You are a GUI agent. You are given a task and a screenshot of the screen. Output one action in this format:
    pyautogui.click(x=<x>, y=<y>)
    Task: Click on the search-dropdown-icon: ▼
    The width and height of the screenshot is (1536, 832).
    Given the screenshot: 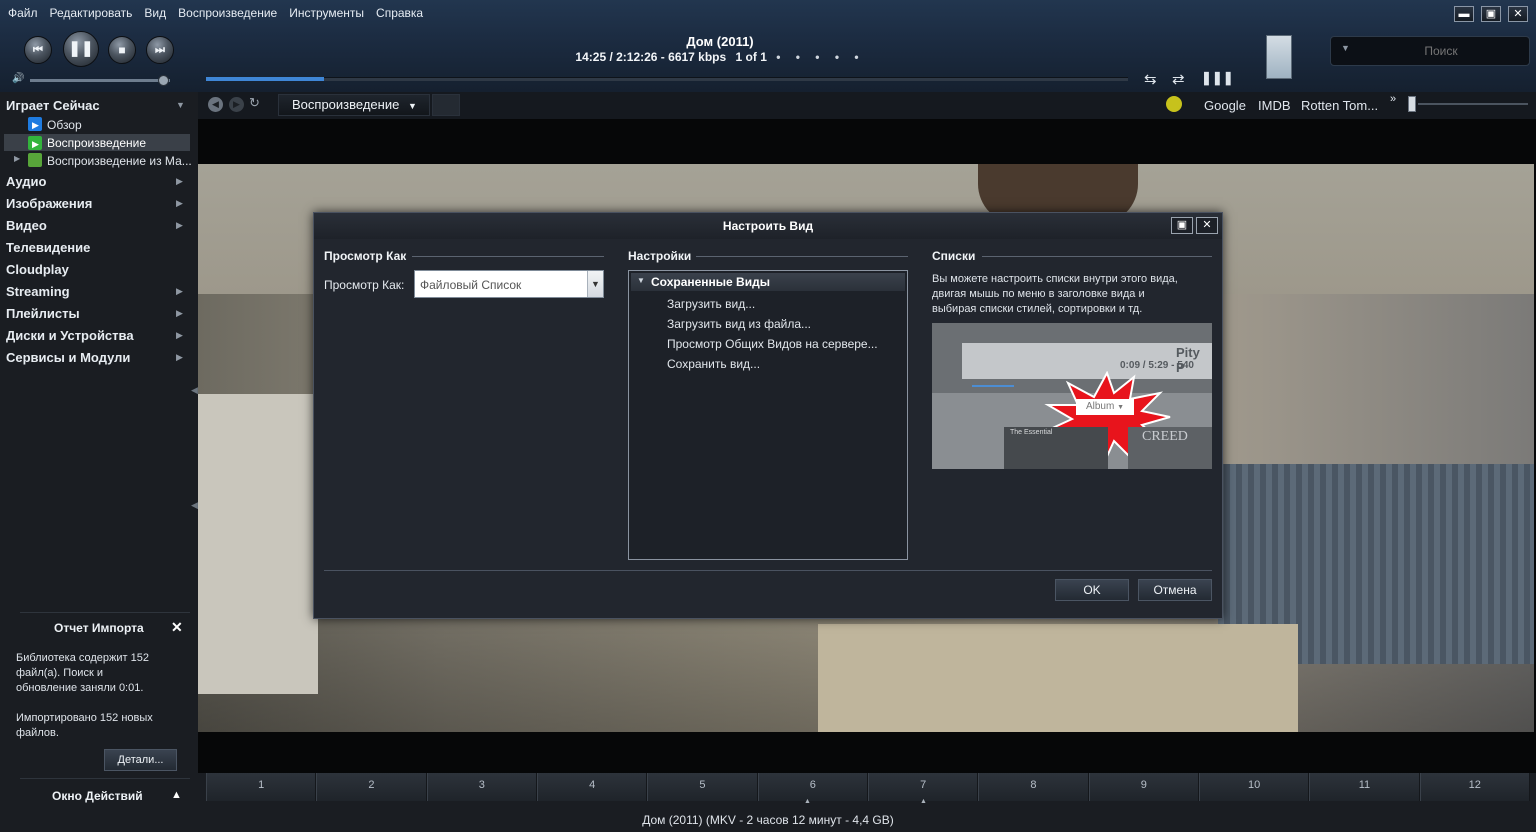 What is the action you would take?
    pyautogui.click(x=1345, y=48)
    